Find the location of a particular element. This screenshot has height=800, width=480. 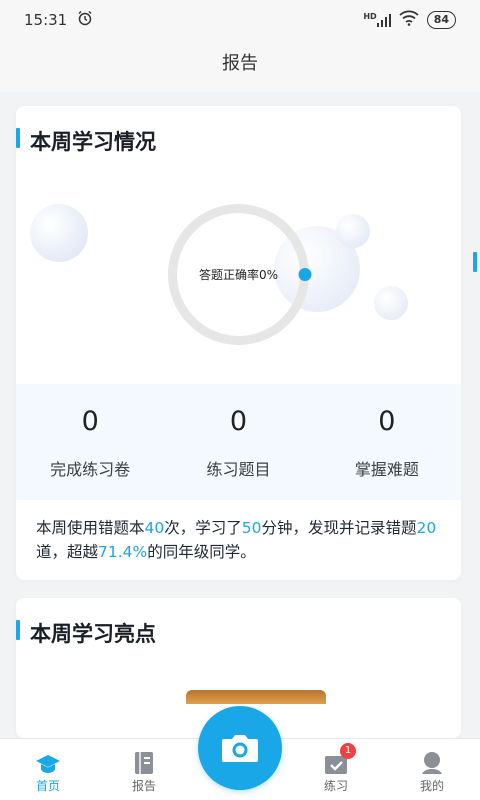

tab-report: 报告 is located at coordinates (144, 769).